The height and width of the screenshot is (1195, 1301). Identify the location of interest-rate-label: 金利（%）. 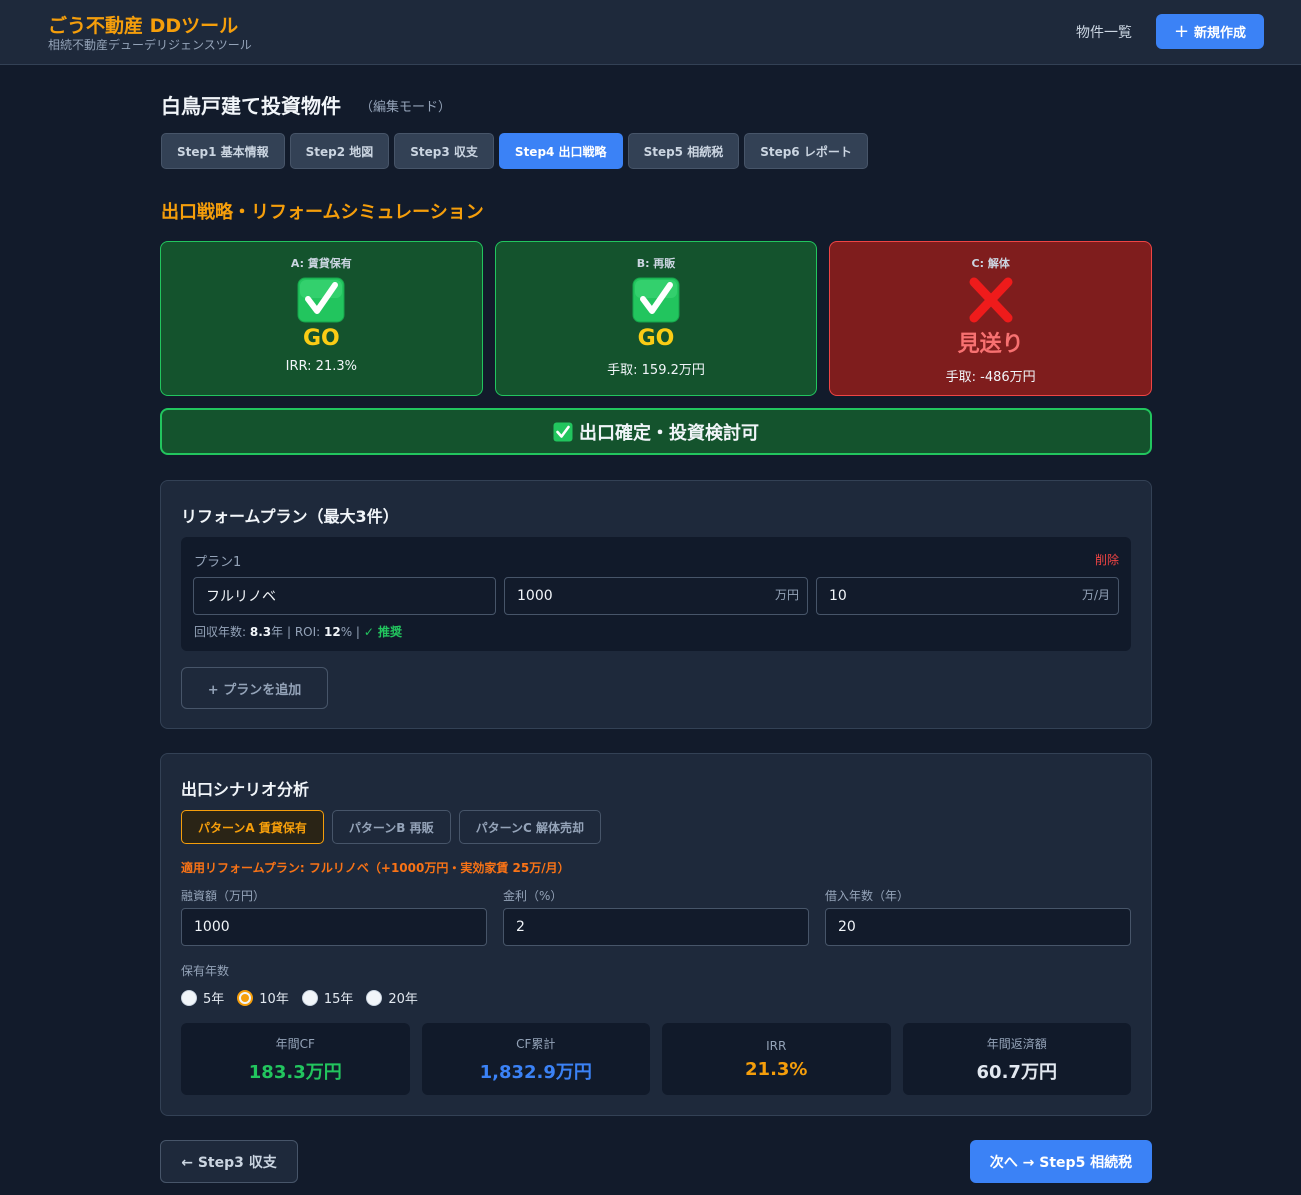
(533, 896).